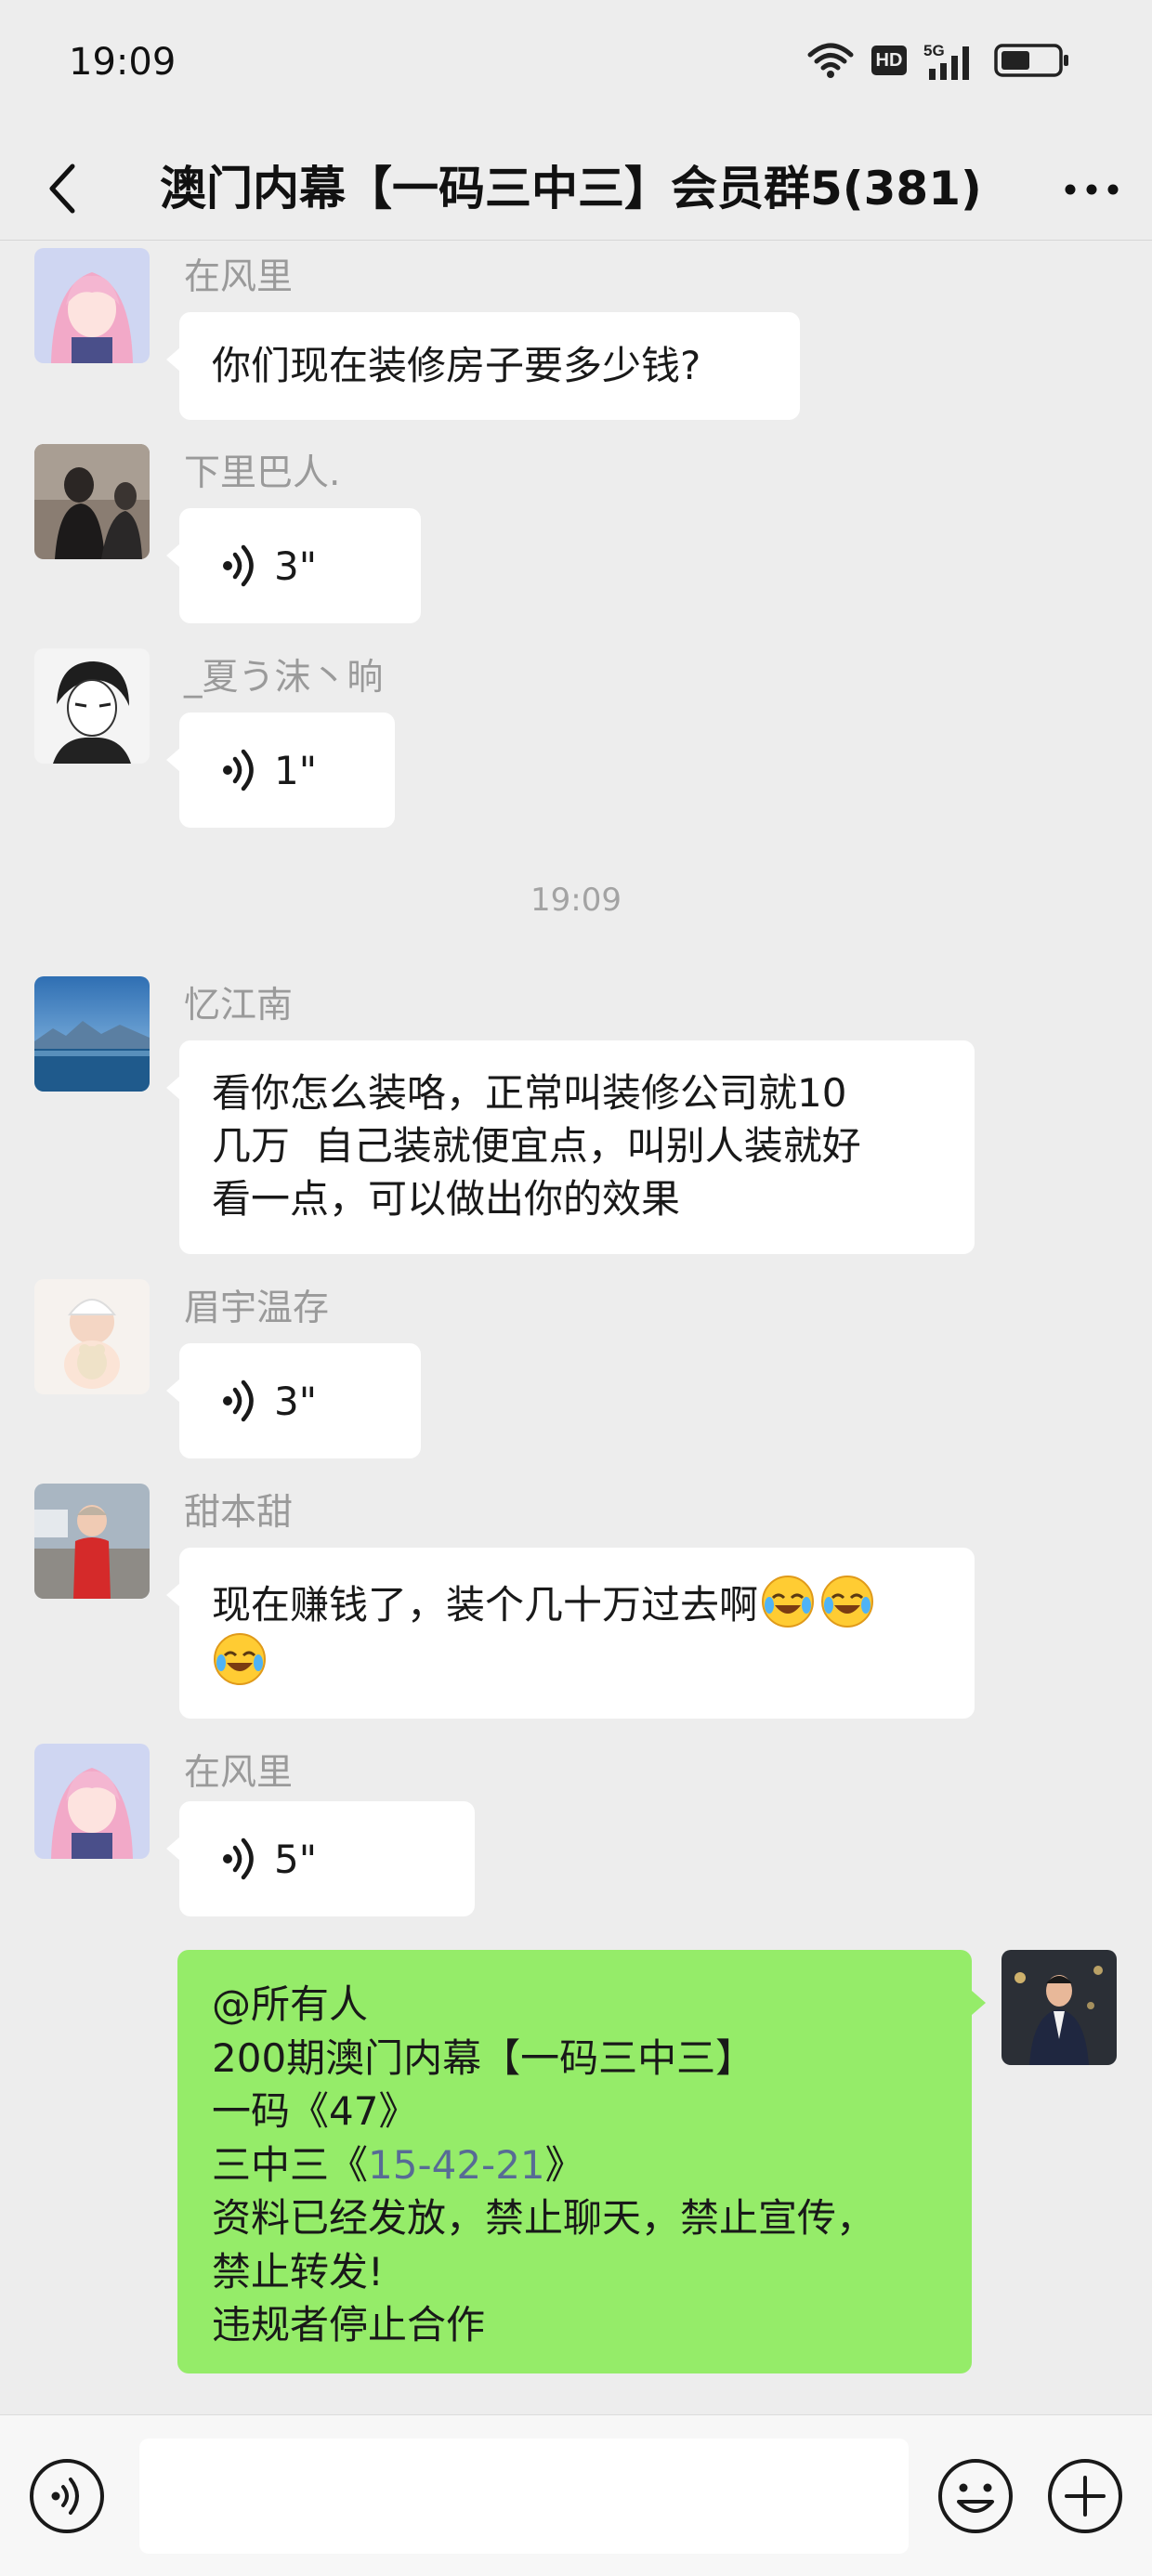 The height and width of the screenshot is (2576, 1152). Describe the element at coordinates (1031, 60) in the screenshot. I see `battery-icon` at that location.